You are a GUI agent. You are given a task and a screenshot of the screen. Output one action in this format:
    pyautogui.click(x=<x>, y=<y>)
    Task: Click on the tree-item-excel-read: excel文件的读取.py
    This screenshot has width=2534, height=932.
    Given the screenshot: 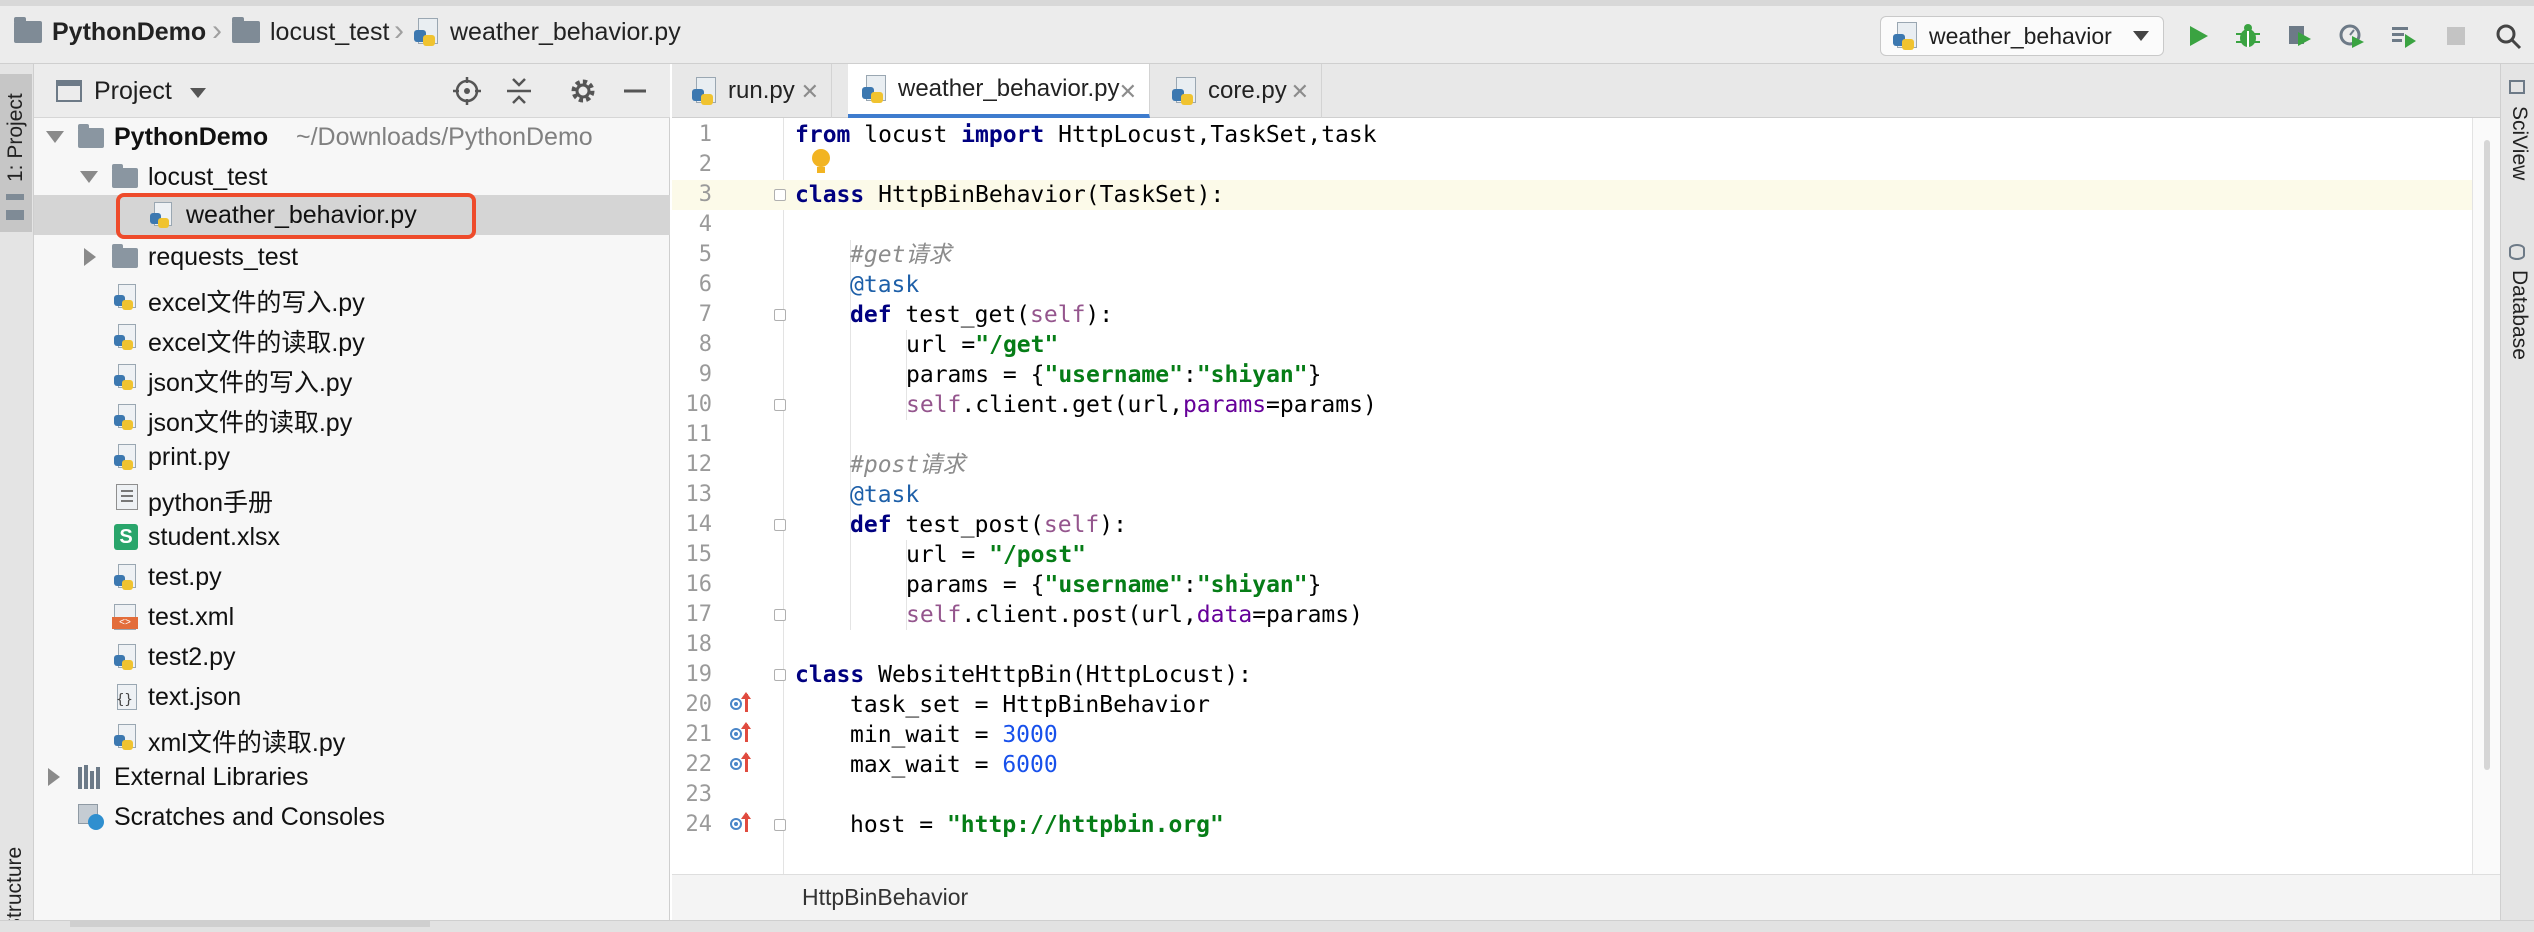 What is the action you would take?
    pyautogui.click(x=352, y=337)
    